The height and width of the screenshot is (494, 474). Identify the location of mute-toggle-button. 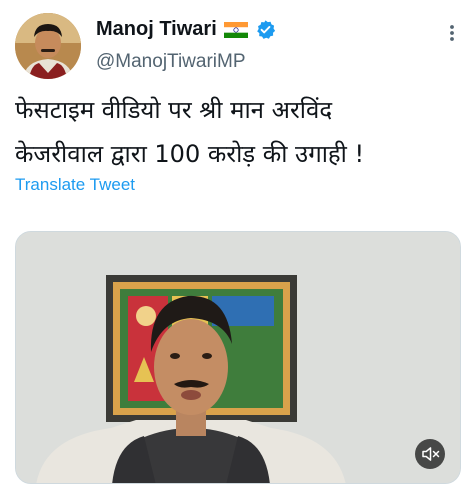
(430, 454).